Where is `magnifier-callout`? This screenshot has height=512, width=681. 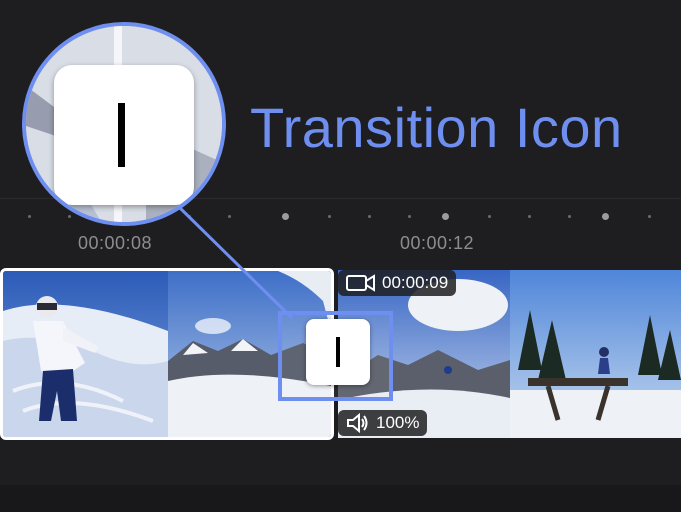 magnifier-callout is located at coordinates (124, 124).